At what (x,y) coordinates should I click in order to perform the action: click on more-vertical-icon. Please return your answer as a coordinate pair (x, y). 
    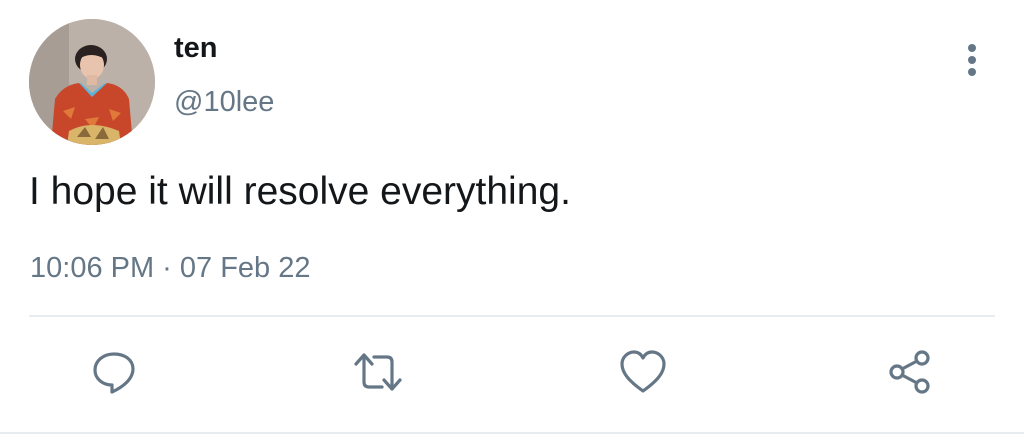
    Looking at the image, I should click on (972, 64).